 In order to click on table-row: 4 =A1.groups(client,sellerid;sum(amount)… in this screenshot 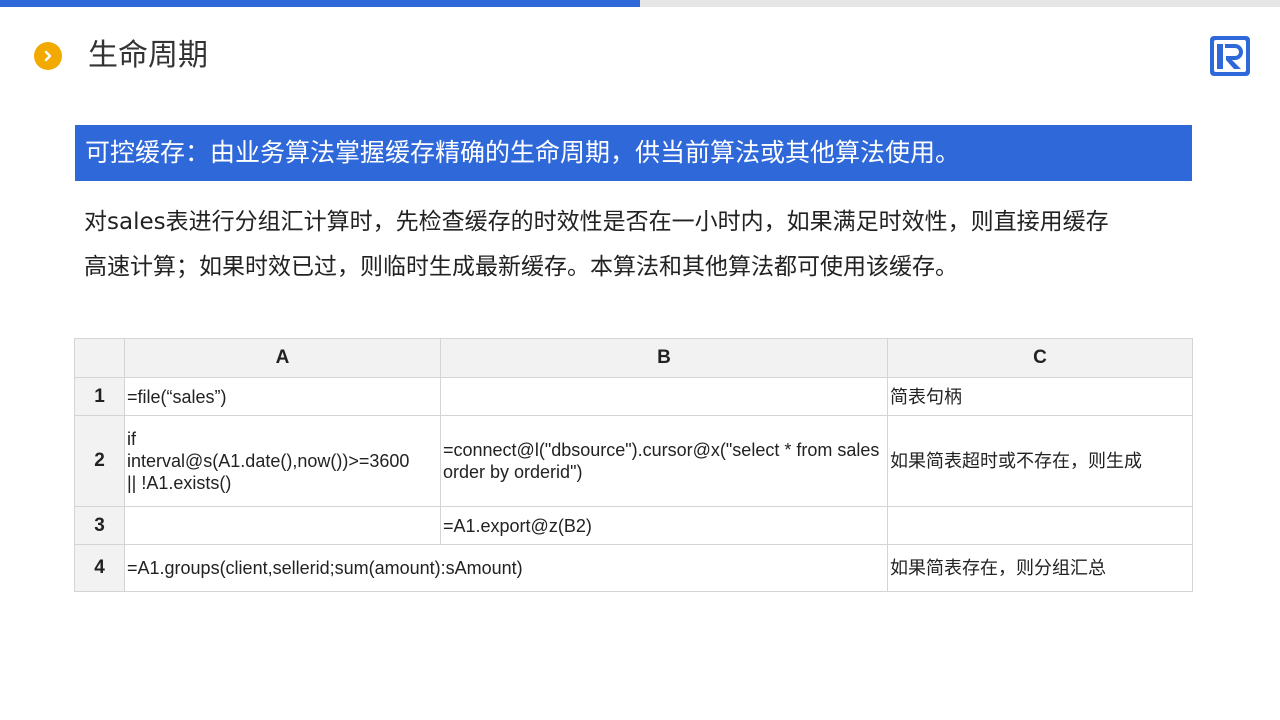, I will do `click(633, 568)`.